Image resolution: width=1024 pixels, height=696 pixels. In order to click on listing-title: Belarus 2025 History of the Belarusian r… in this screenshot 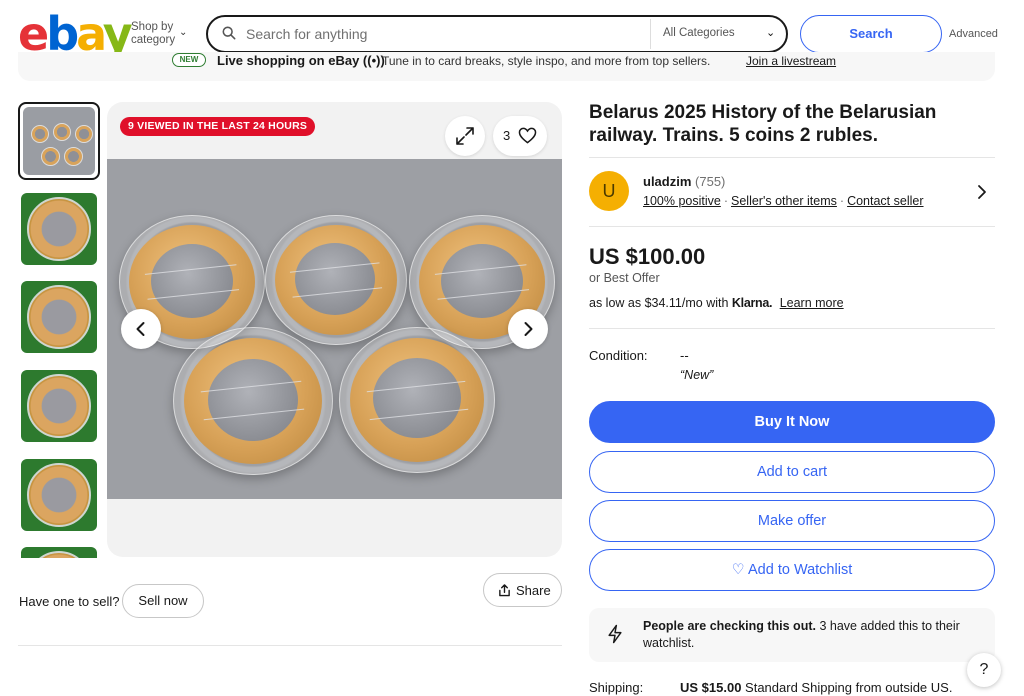, I will do `click(763, 124)`.